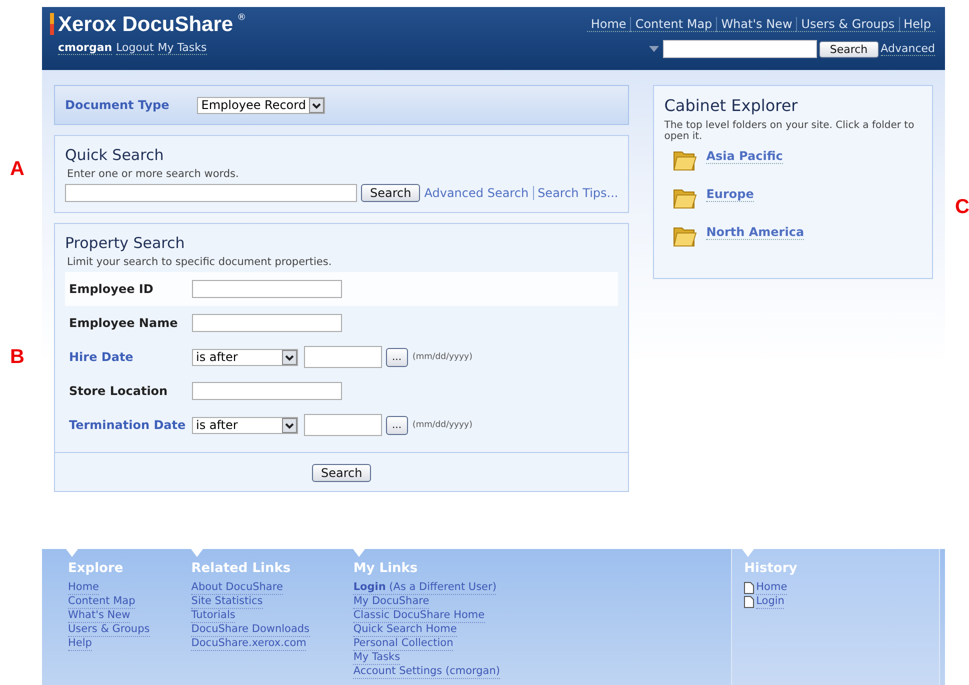  Describe the element at coordinates (52, 24) in the screenshot. I see `logo-stripe-icon` at that location.